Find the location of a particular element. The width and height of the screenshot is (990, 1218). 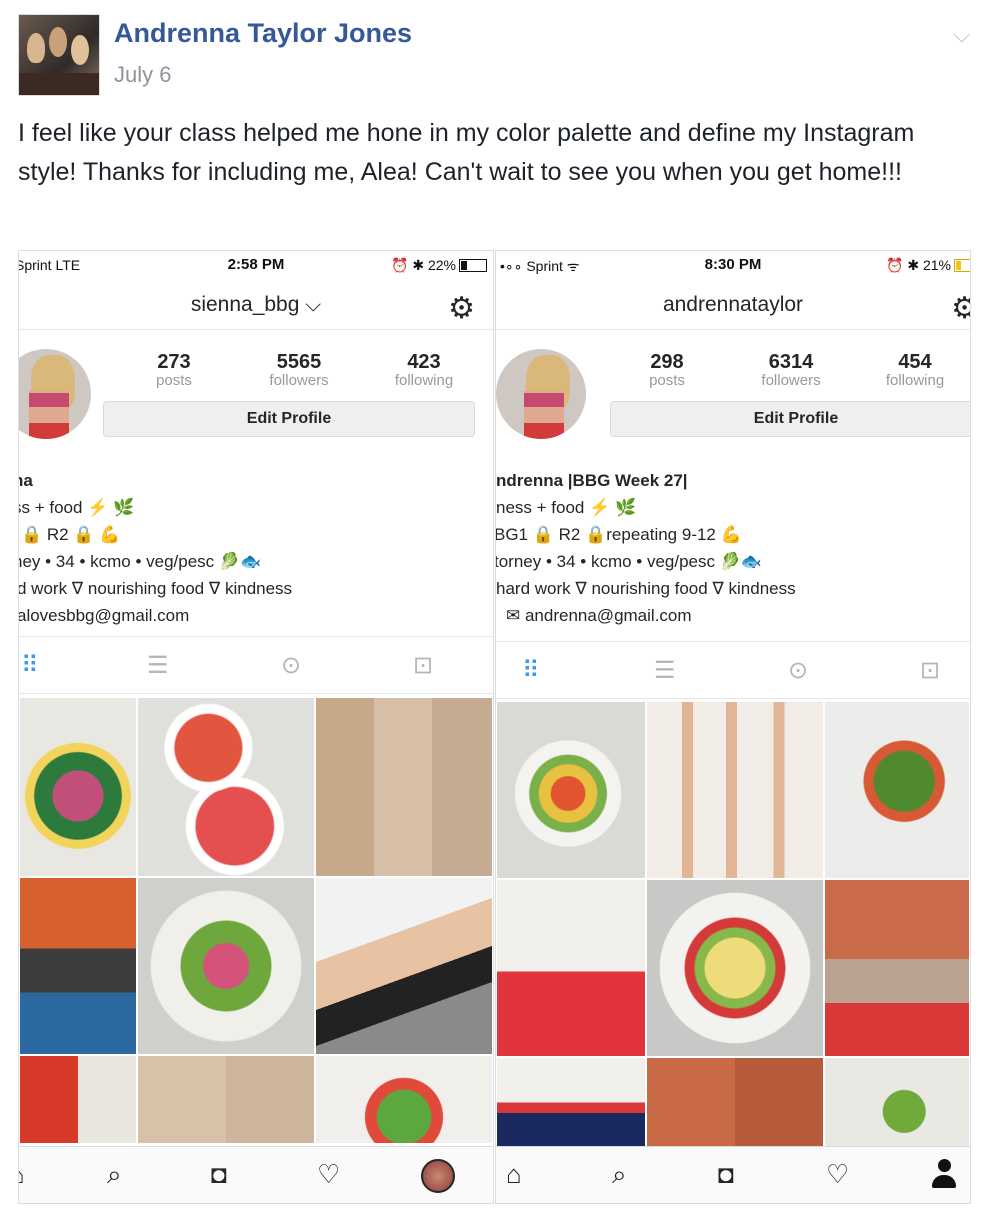

post-date: July 6 is located at coordinates (142, 75).